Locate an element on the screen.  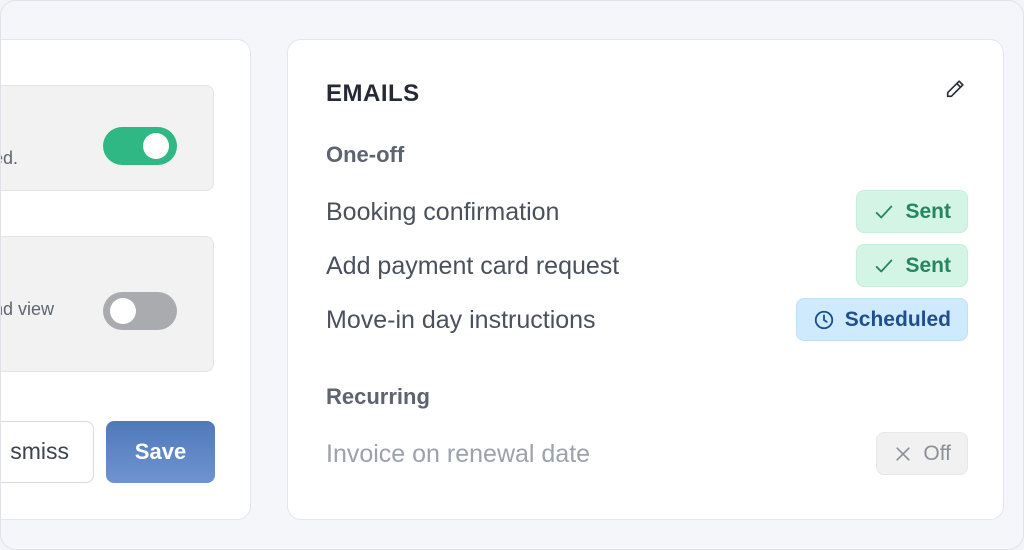
one-off-section-label: One-off is located at coordinates (365, 154).